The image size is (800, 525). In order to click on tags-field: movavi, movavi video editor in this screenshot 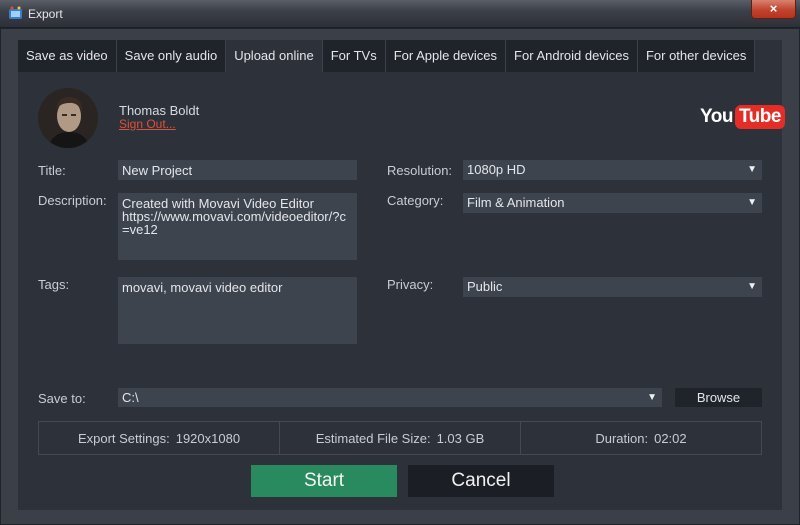, I will do `click(237, 310)`.